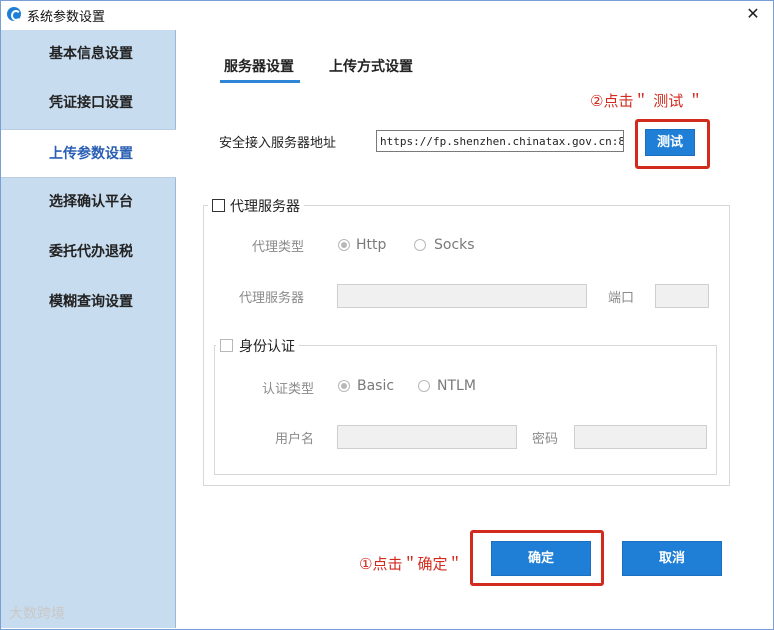  What do you see at coordinates (88, 54) in the screenshot?
I see `sidebar-item-basic-info: 基本信息设置` at bounding box center [88, 54].